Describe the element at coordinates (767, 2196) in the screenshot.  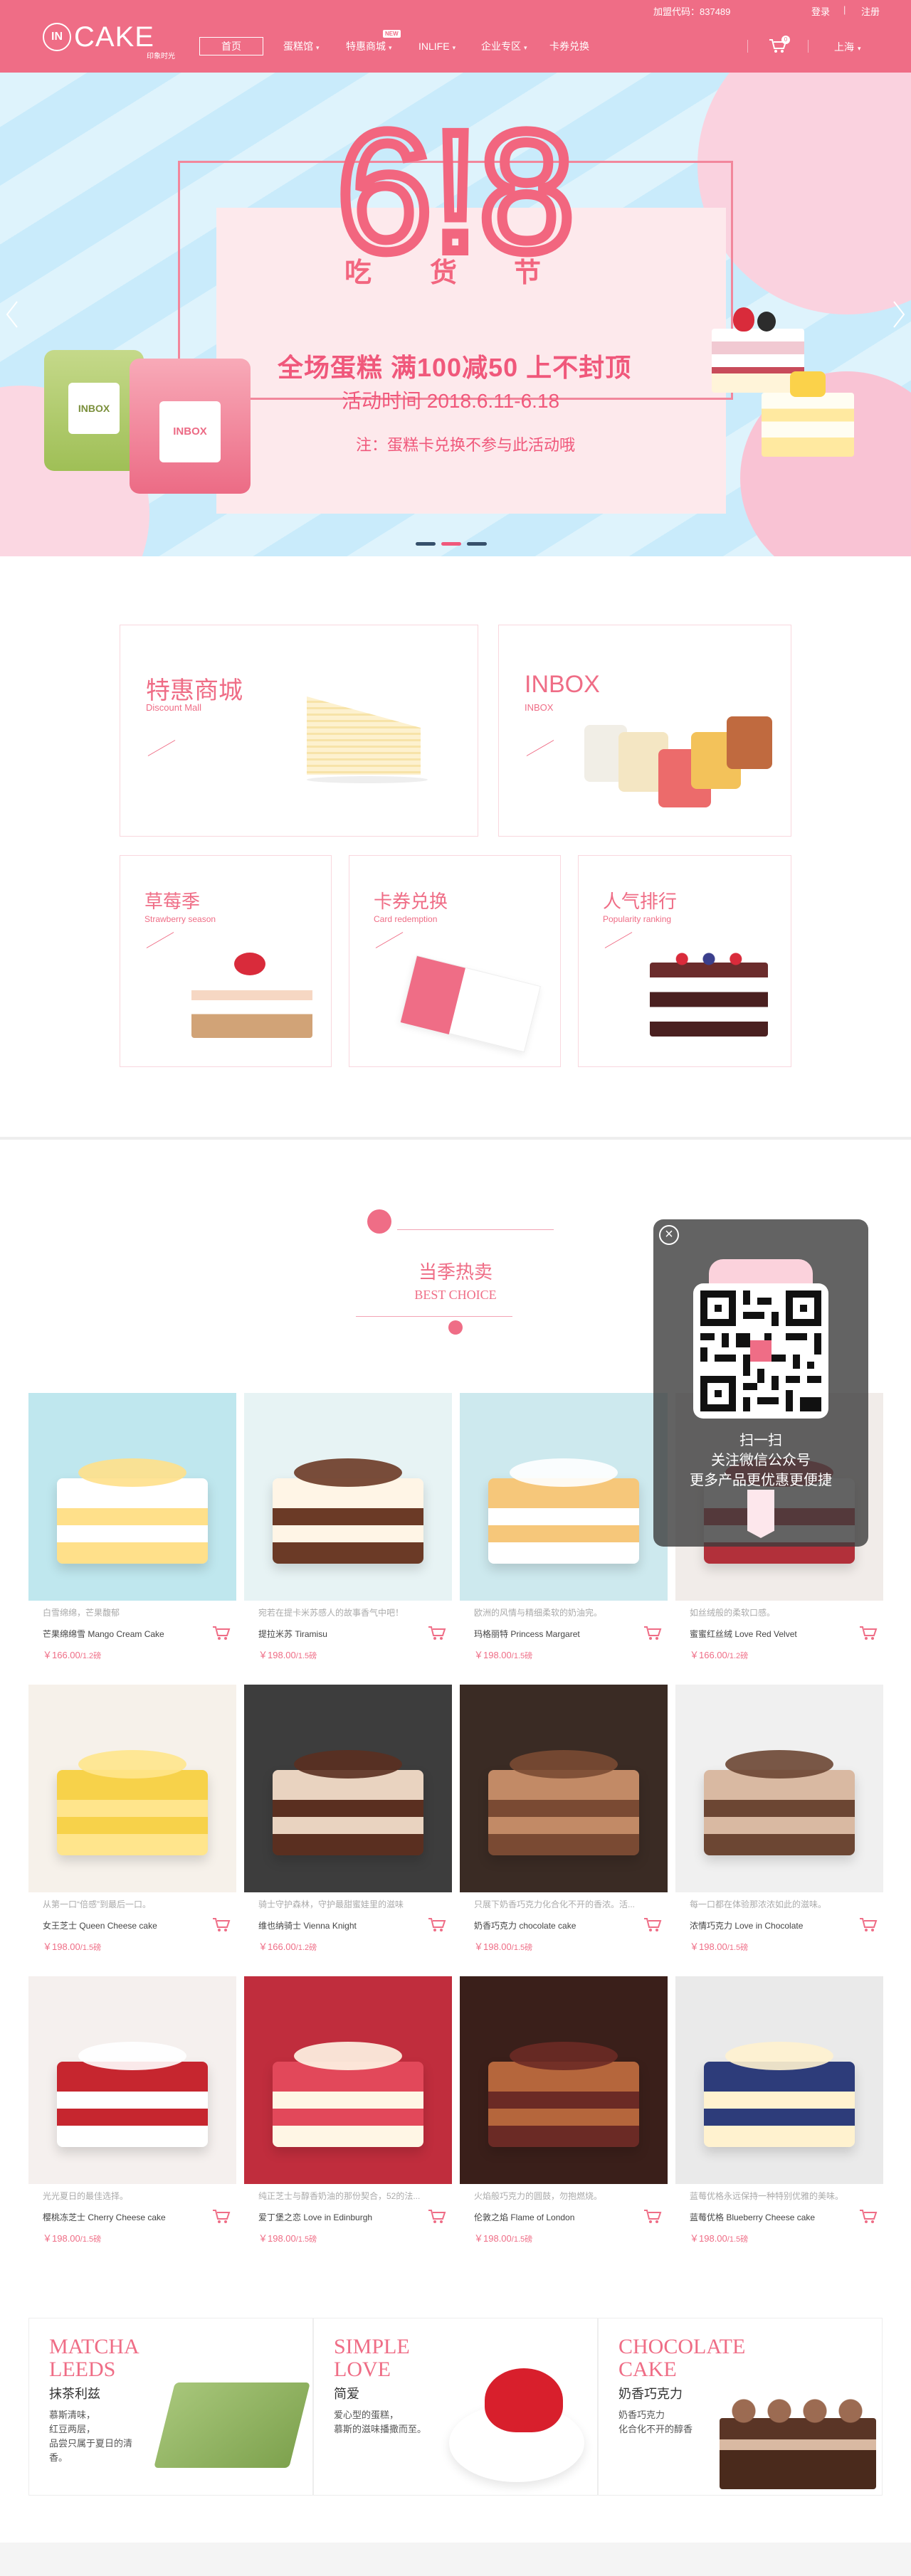
I see `product-desc: 蓝莓优格永远保持一种特别优雅的美味。` at that location.